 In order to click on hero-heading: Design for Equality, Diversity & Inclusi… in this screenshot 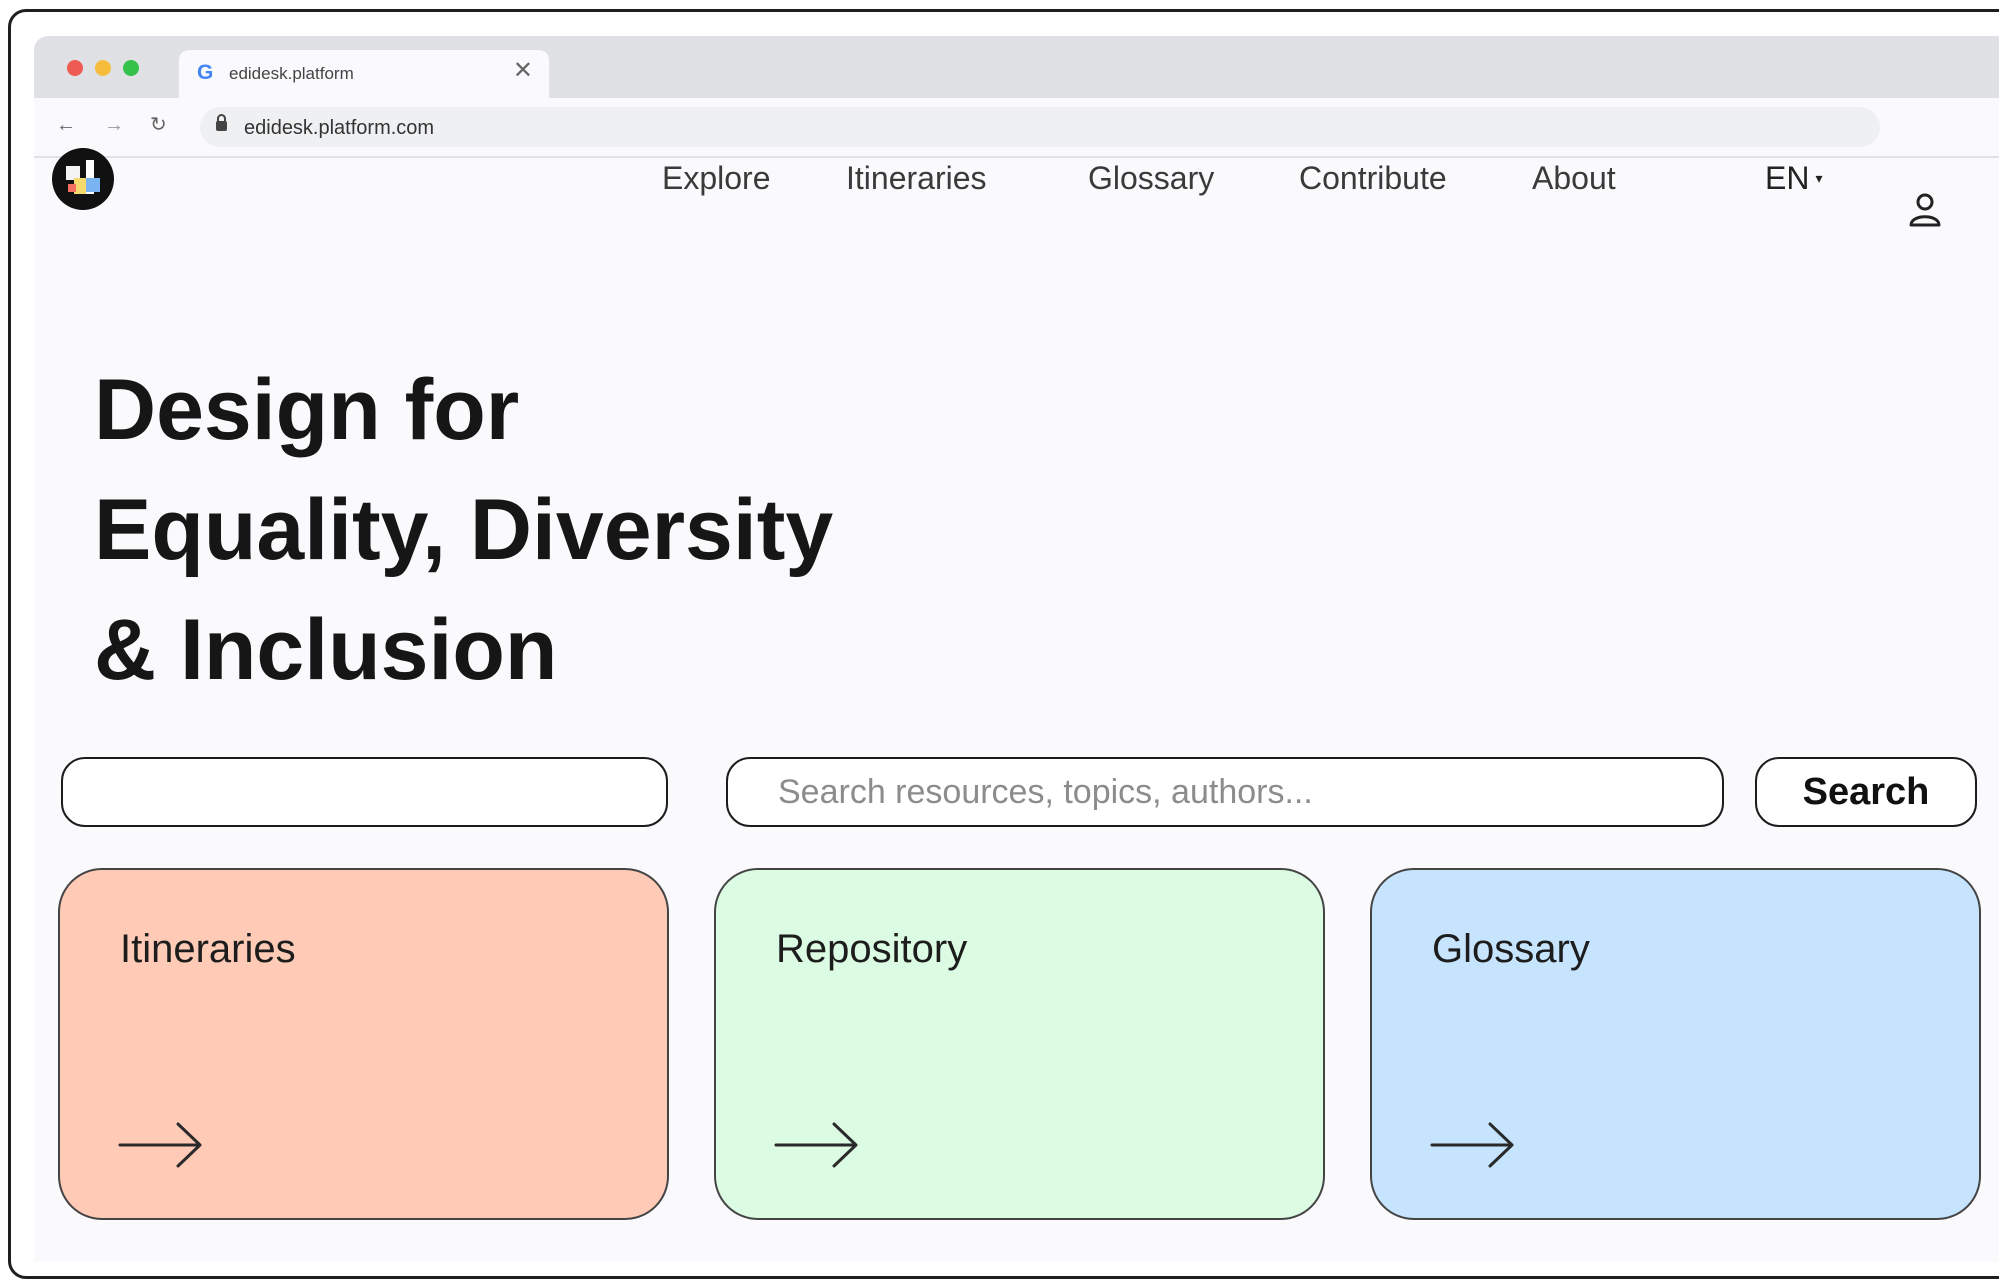, I will do `click(463, 530)`.